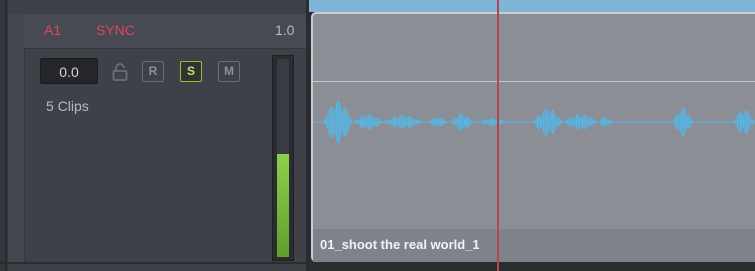 The width and height of the screenshot is (755, 271). I want to click on record-arm-button: R, so click(153, 71).